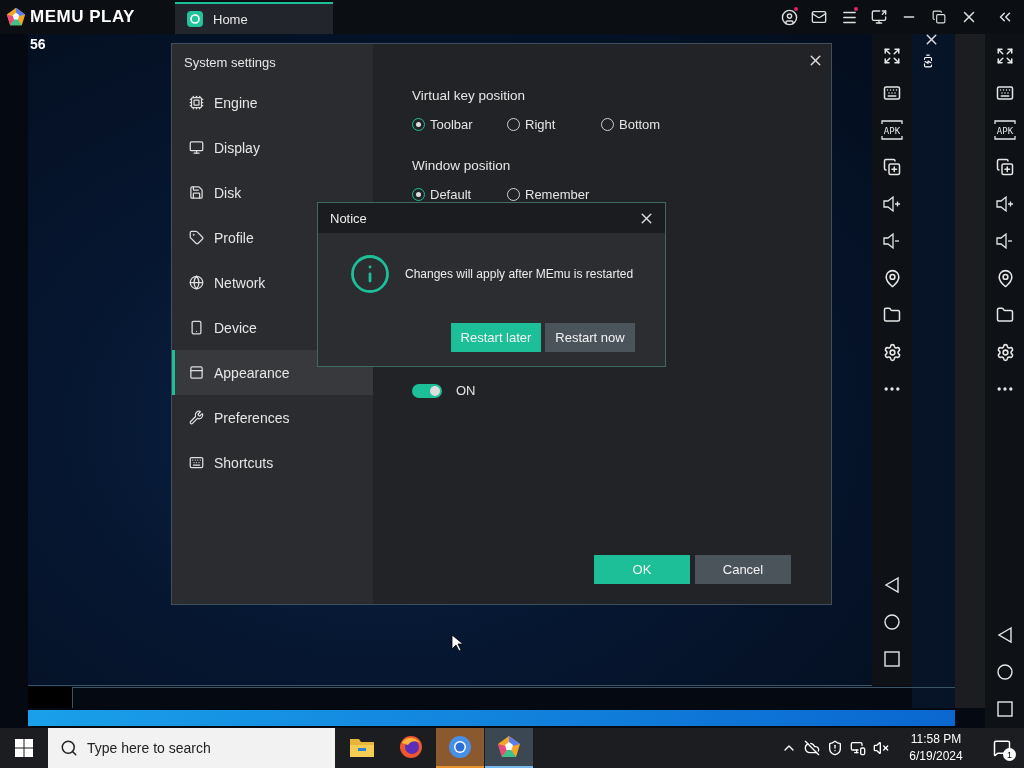  I want to click on sidebar-item: Display, so click(272, 147).